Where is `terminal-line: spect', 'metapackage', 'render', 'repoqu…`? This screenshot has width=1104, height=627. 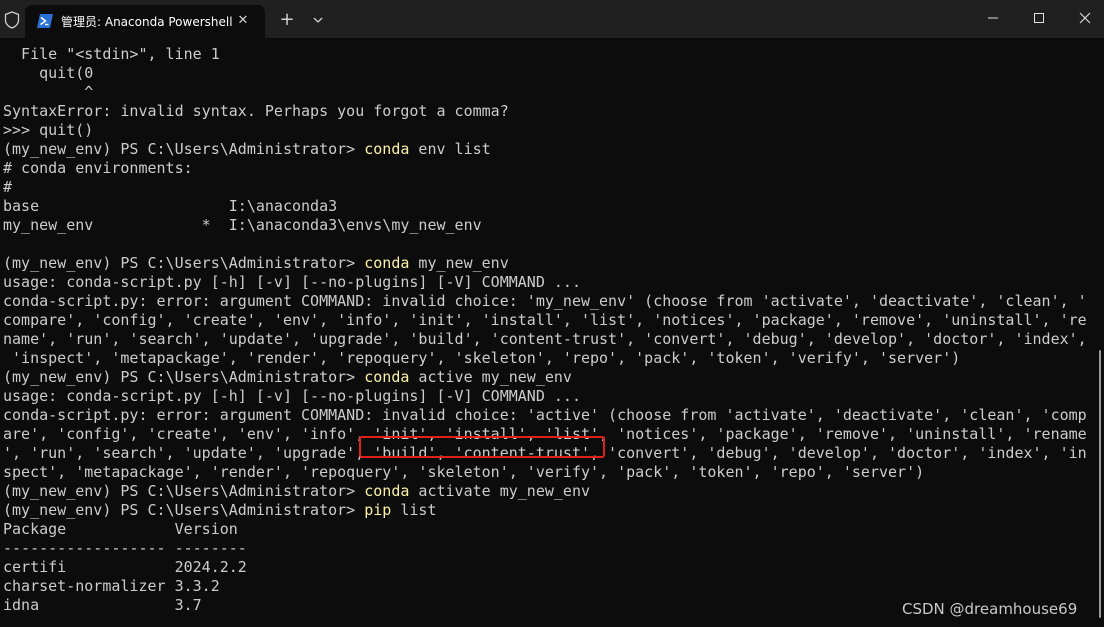 terminal-line: spect', 'metapackage', 'render', 'repoqu… is located at coordinates (547, 472).